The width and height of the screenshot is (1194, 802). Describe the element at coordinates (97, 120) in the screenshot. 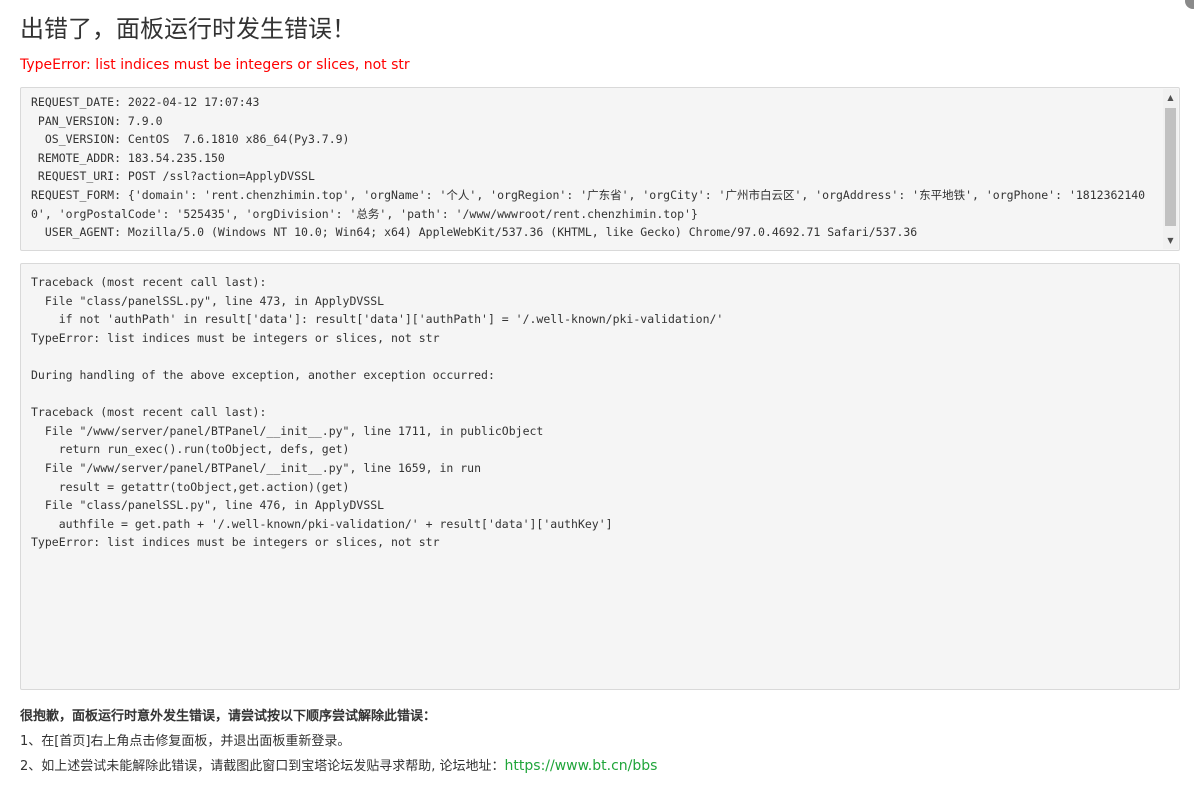

I see `panel-version-line: PAN_VERSION: 7.9.0` at that location.